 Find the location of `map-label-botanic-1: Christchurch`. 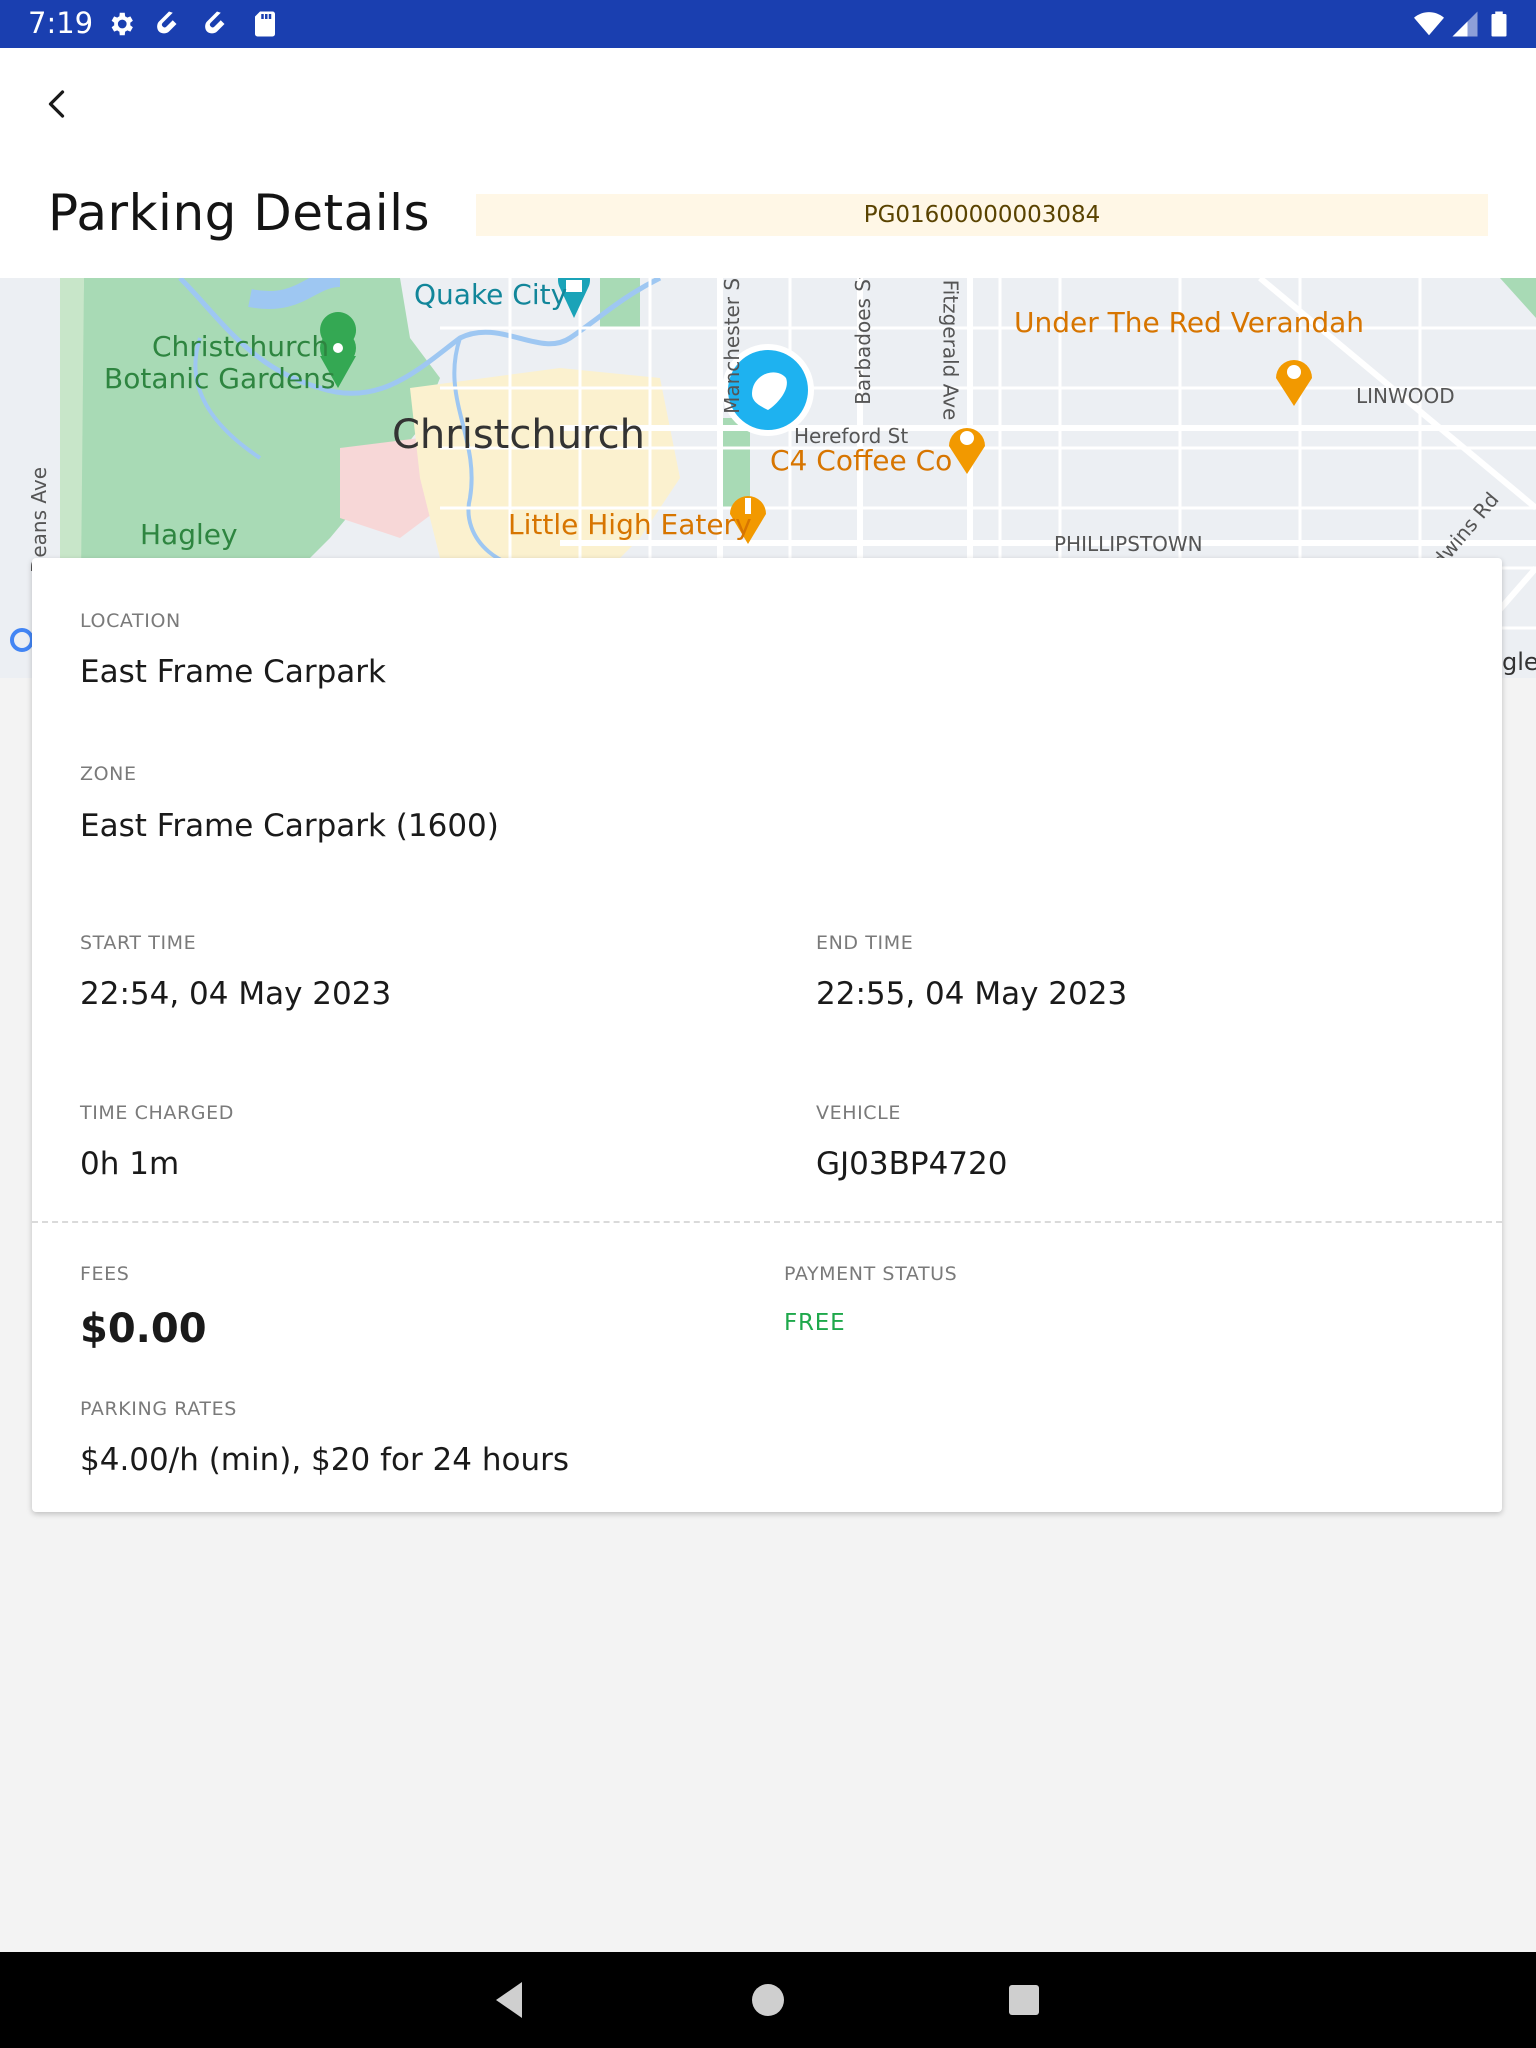

map-label-botanic-1: Christchurch is located at coordinates (241, 346).